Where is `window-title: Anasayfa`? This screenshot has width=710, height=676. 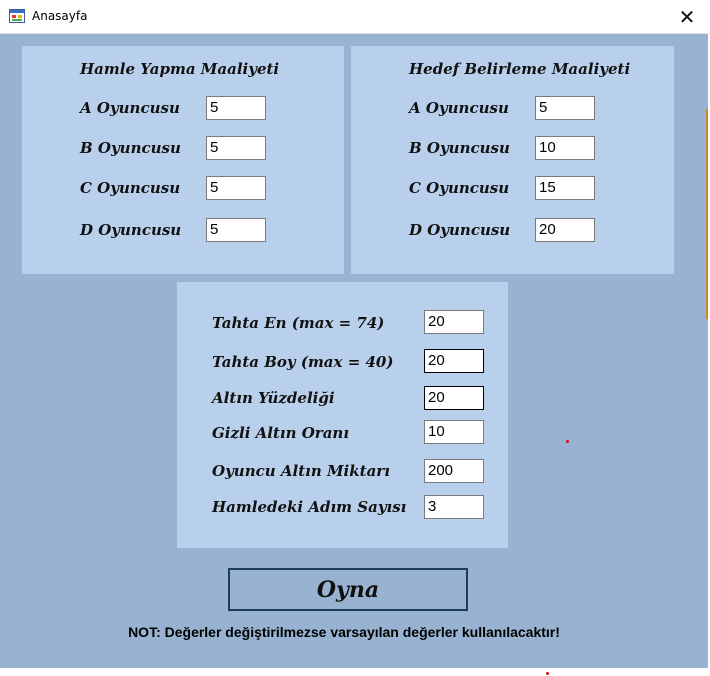 window-title: Anasayfa is located at coordinates (60, 16).